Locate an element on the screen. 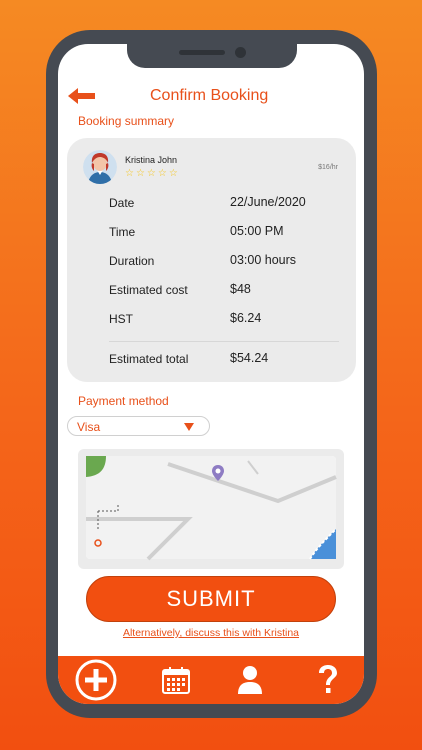 The width and height of the screenshot is (422, 750). phone-notch is located at coordinates (212, 54).